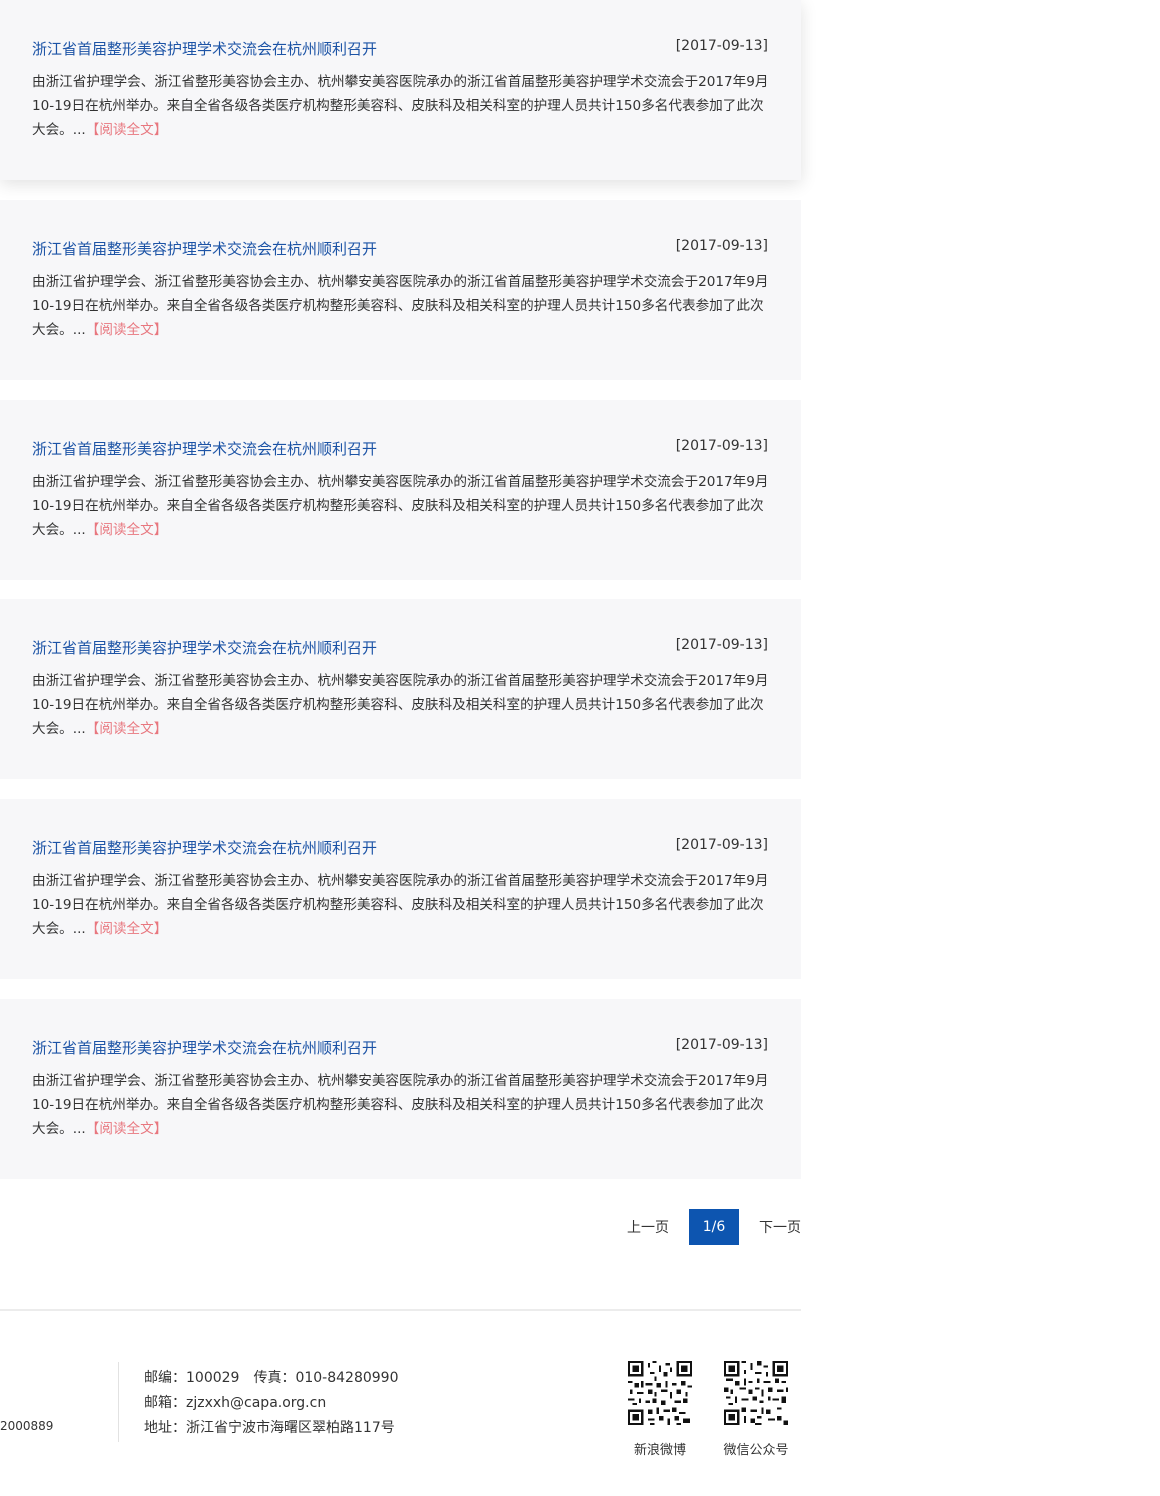  Describe the element at coordinates (347, 1378) in the screenshot. I see `fax-value: 010-84280990` at that location.